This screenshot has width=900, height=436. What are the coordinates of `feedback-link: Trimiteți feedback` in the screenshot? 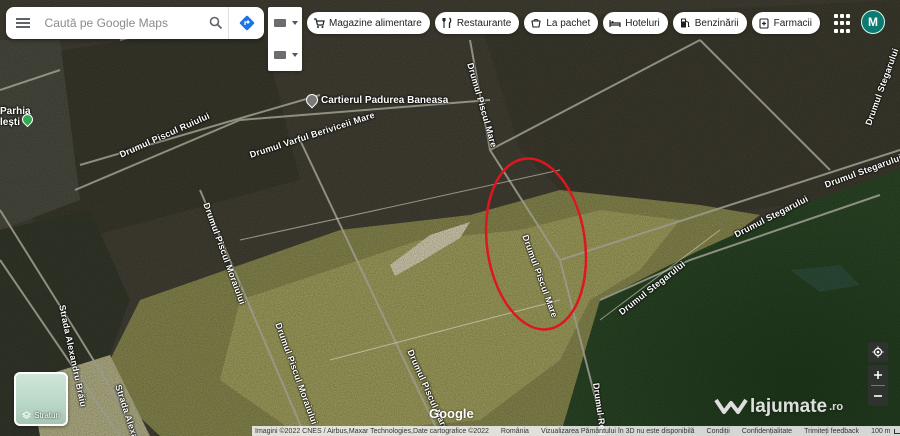 It's located at (831, 431).